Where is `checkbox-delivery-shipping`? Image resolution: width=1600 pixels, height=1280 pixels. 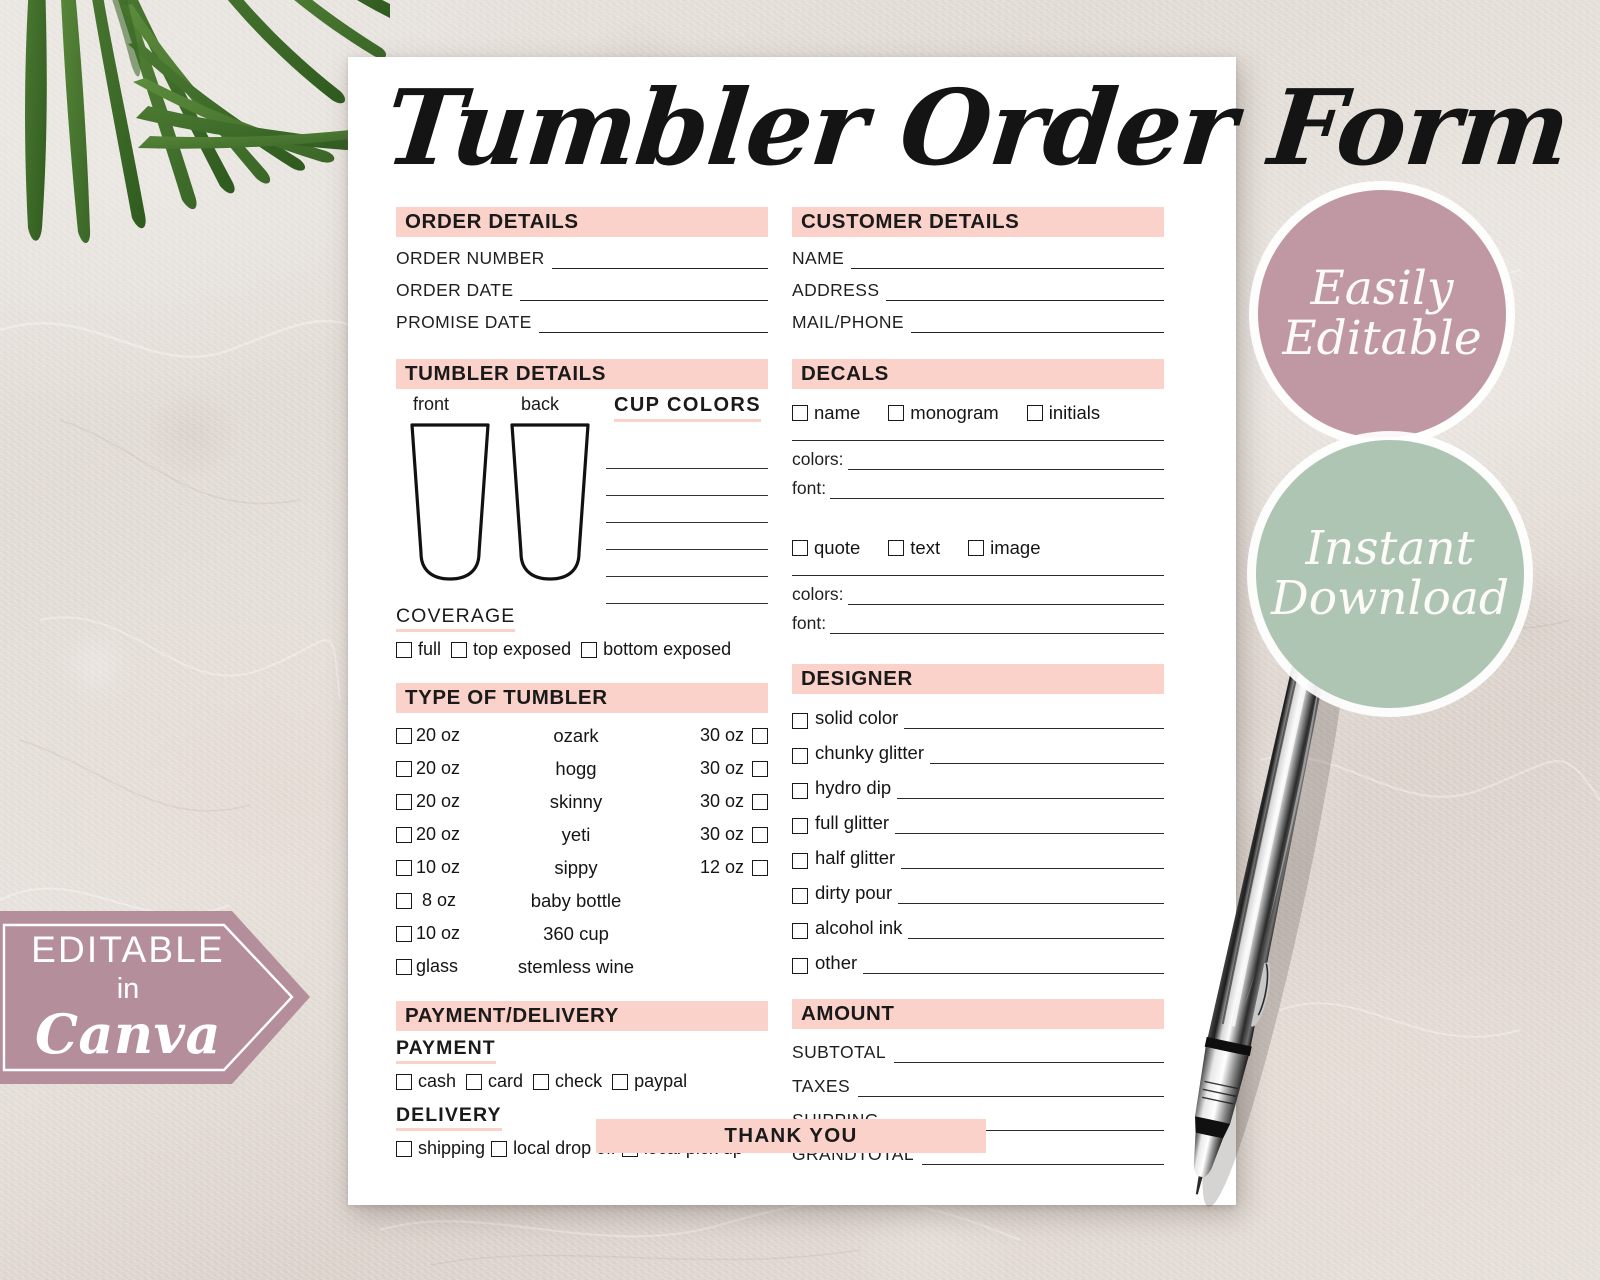
checkbox-delivery-shipping is located at coordinates (404, 1148).